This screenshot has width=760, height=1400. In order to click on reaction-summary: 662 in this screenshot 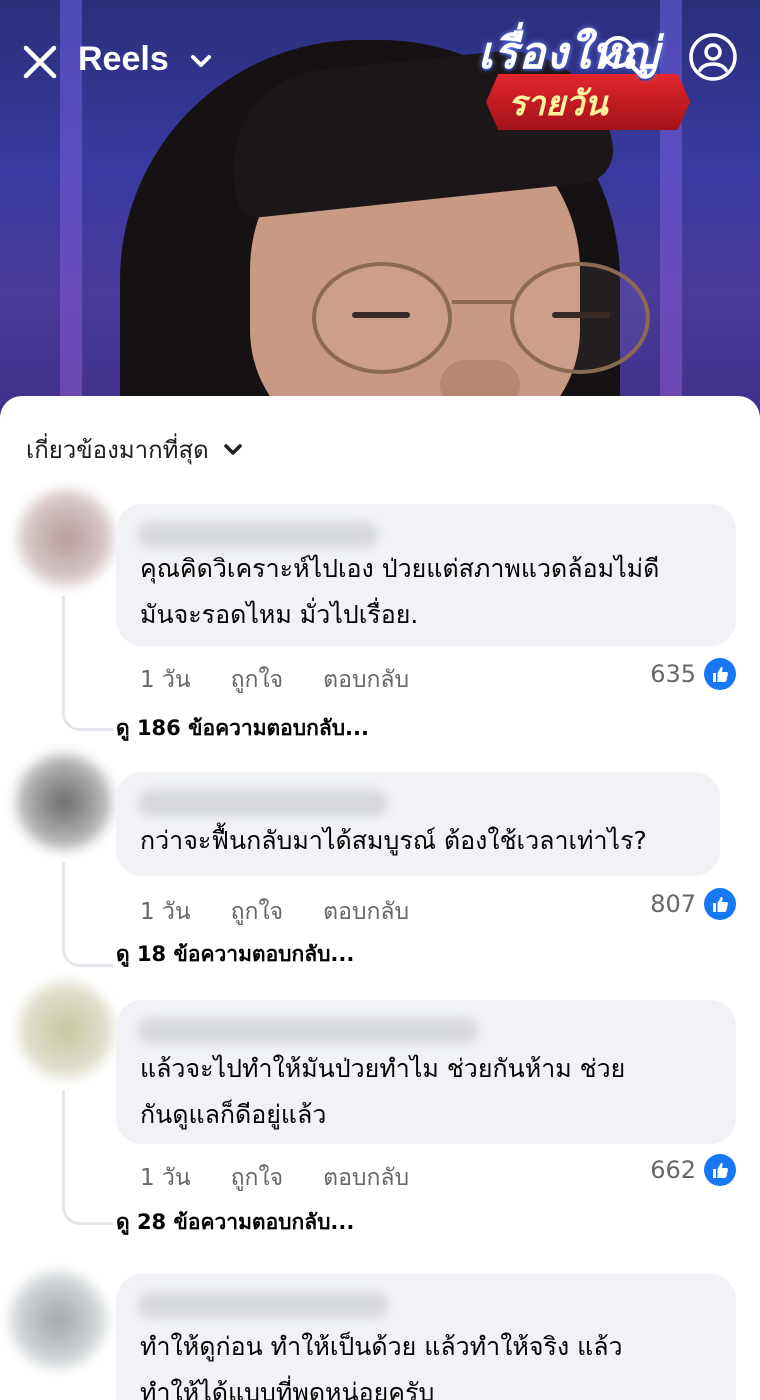, I will do `click(693, 1170)`.